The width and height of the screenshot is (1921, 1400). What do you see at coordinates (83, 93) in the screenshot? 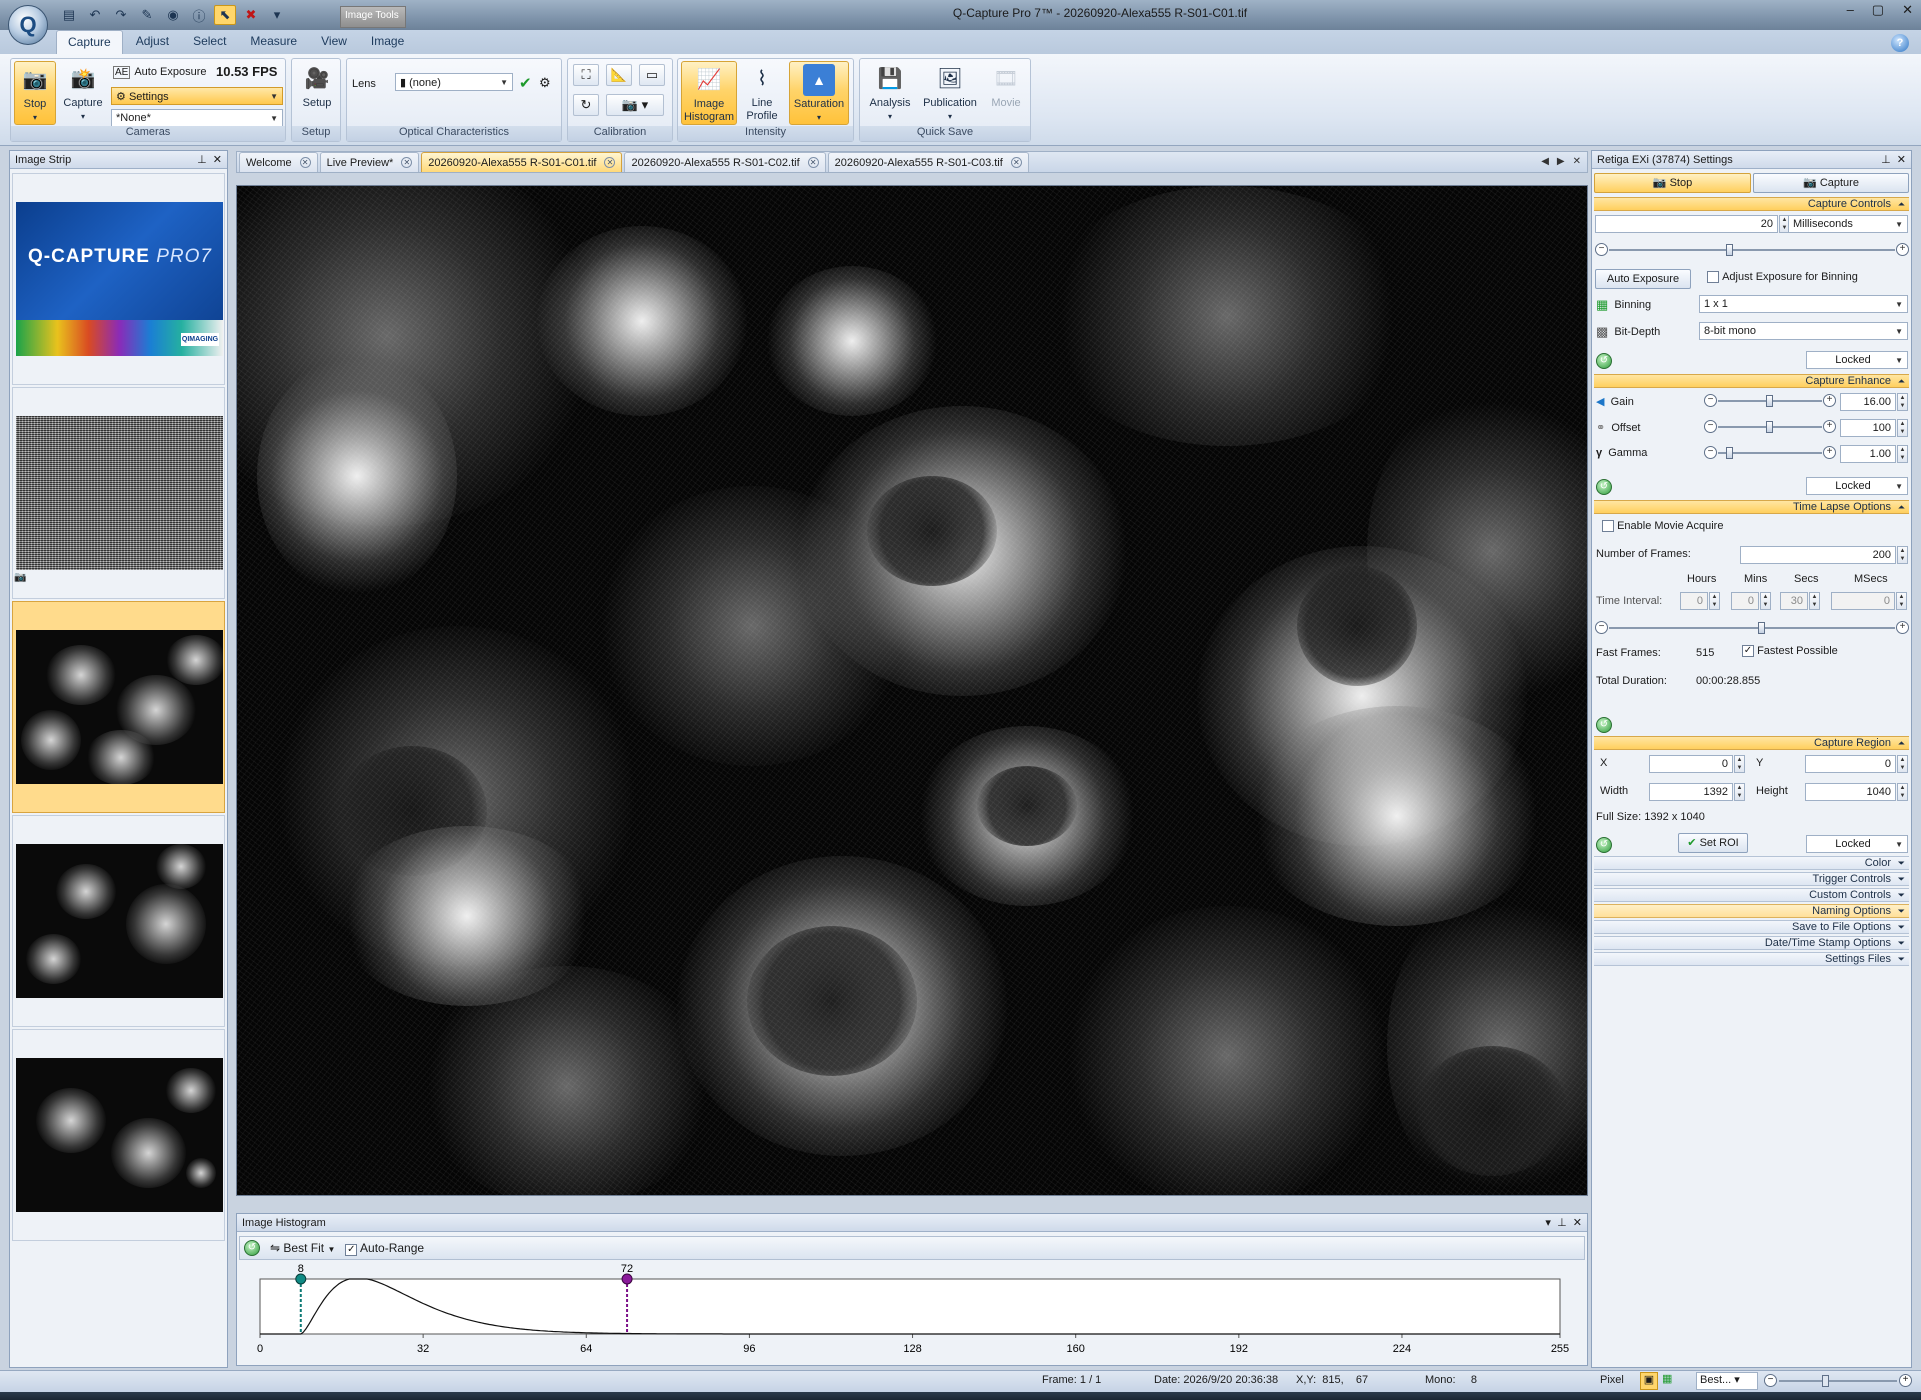
I see `capture-button: 📸 Capture ▾` at bounding box center [83, 93].